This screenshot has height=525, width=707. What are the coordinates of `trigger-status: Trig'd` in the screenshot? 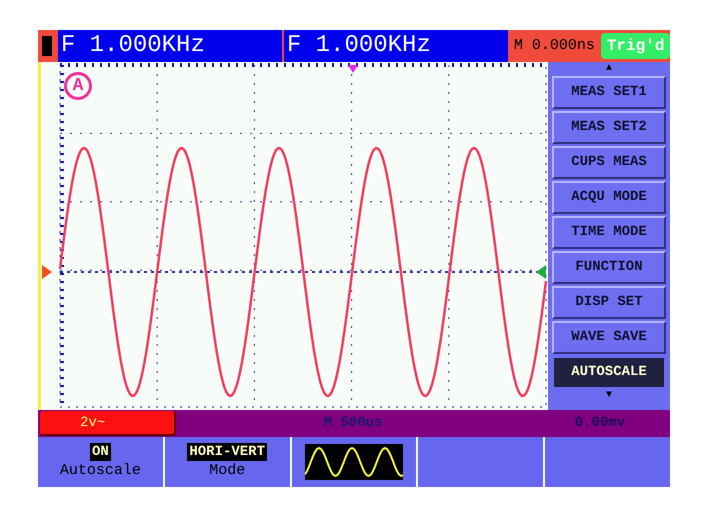 It's located at (635, 46).